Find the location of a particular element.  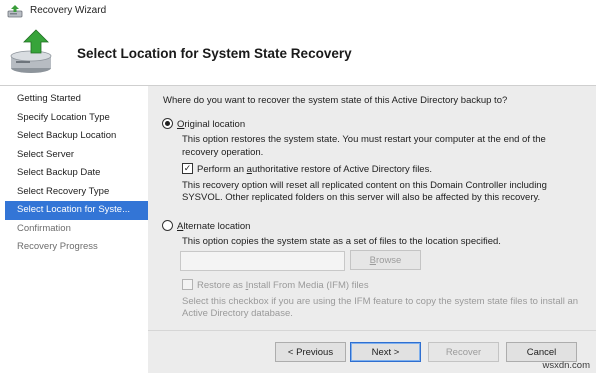

step-select-server: Select Server is located at coordinates (76, 155).